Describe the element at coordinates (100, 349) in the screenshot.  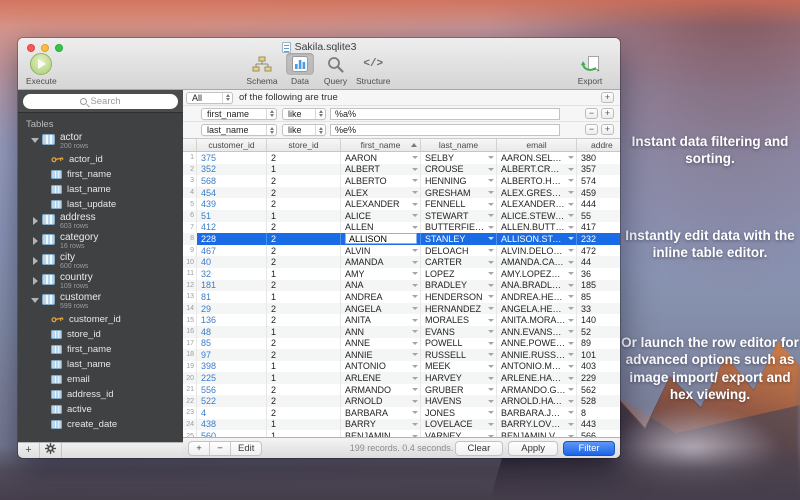
I see `sidebar-column-first_name: first_name` at that location.